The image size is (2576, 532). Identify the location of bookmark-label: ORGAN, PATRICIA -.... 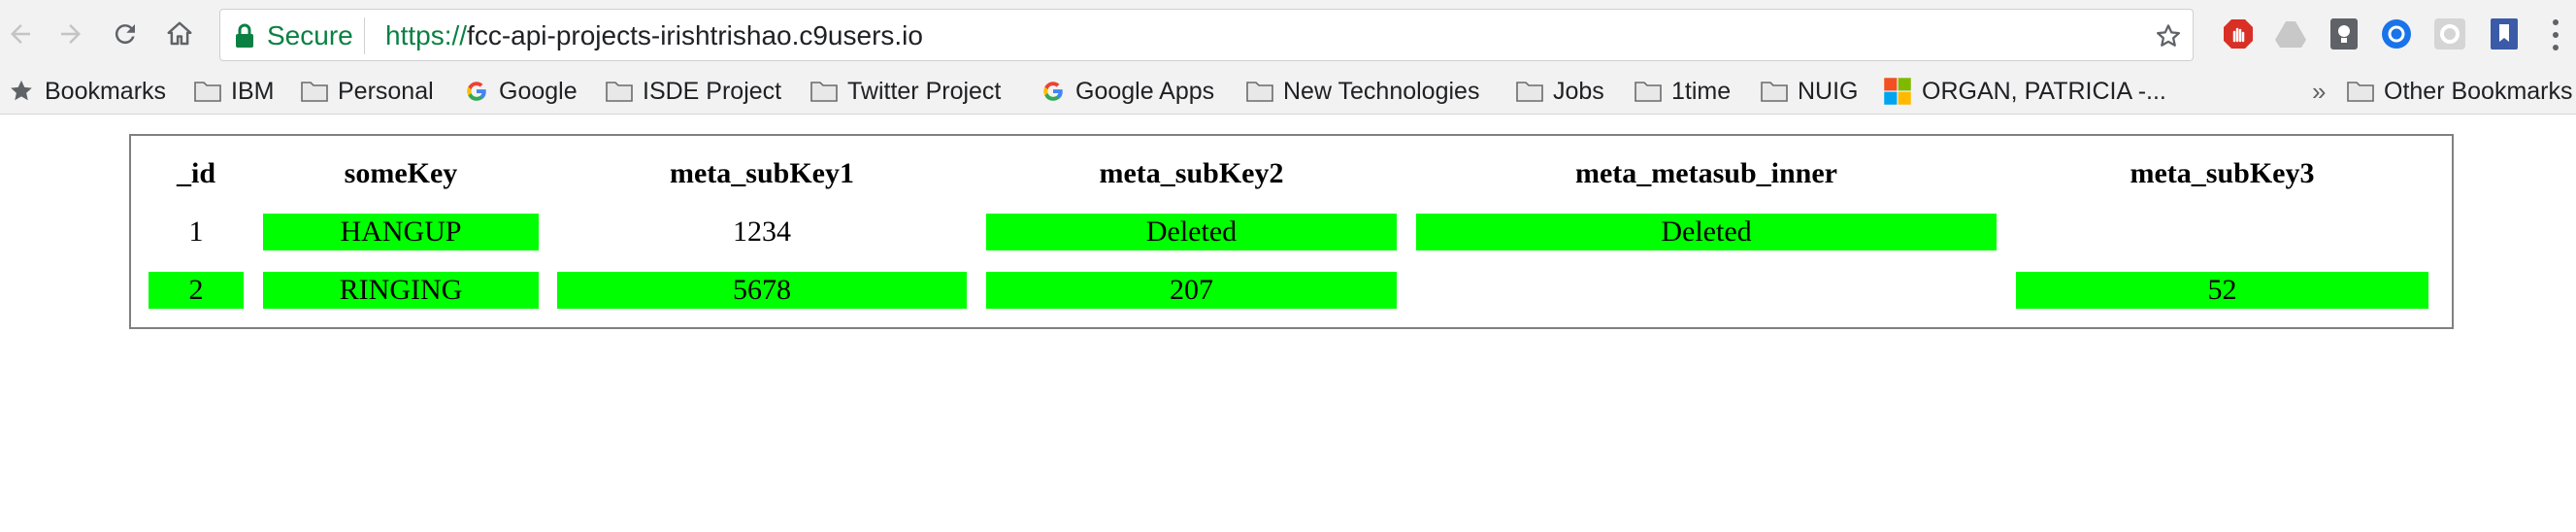
(2044, 91).